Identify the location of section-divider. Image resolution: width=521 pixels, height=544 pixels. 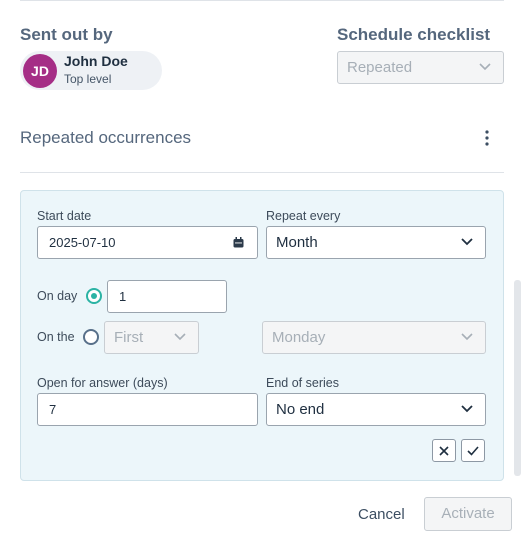
(262, 172).